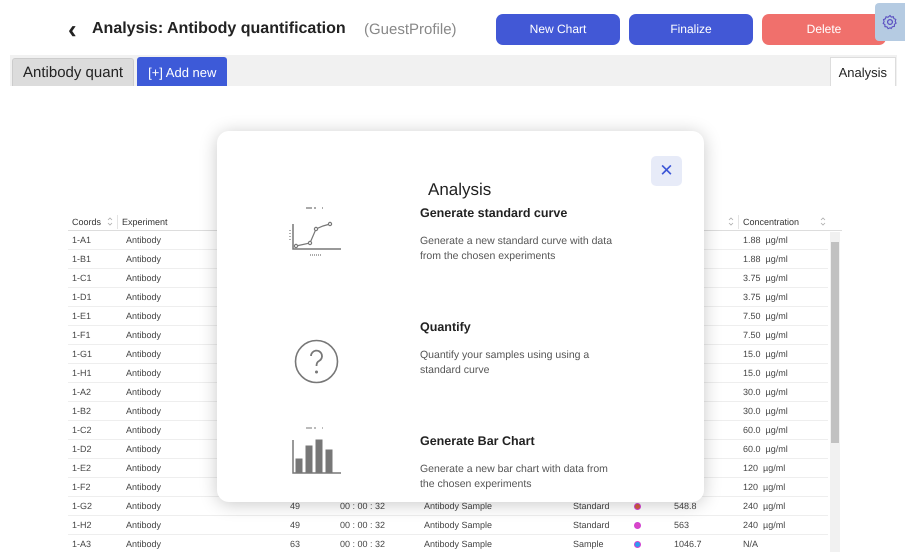 Image resolution: width=905 pixels, height=552 pixels. What do you see at coordinates (411, 29) in the screenshot?
I see `profile-label: (GuestProfile)` at bounding box center [411, 29].